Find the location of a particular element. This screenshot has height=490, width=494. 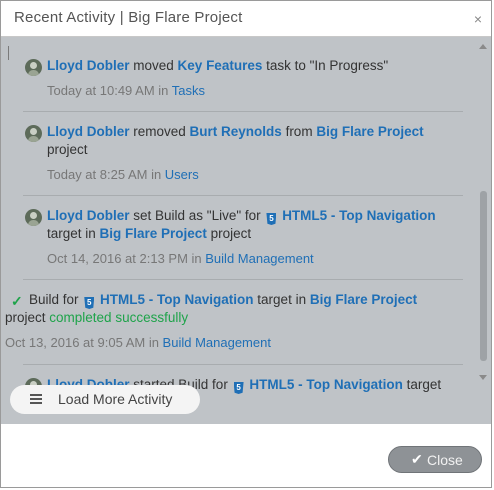

activity-text-line2: project completed successfully is located at coordinates (97, 317).